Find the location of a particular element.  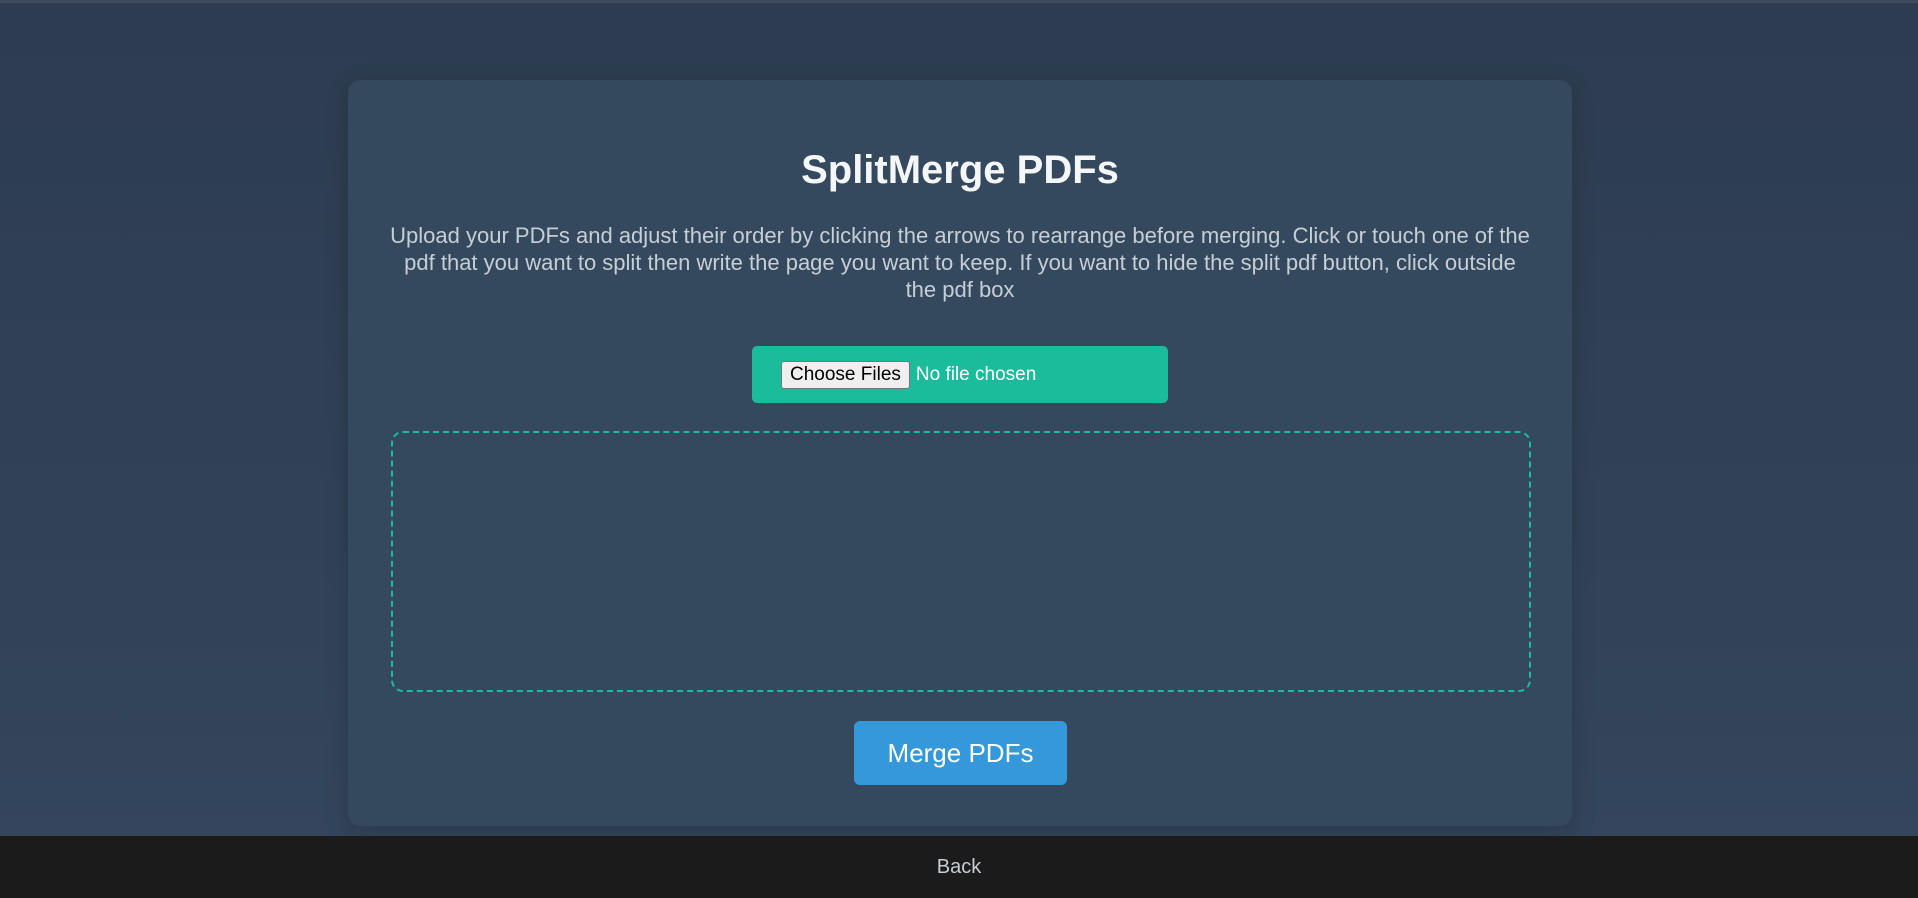

file-upload-area: Choose Files No file chosen is located at coordinates (960, 374).